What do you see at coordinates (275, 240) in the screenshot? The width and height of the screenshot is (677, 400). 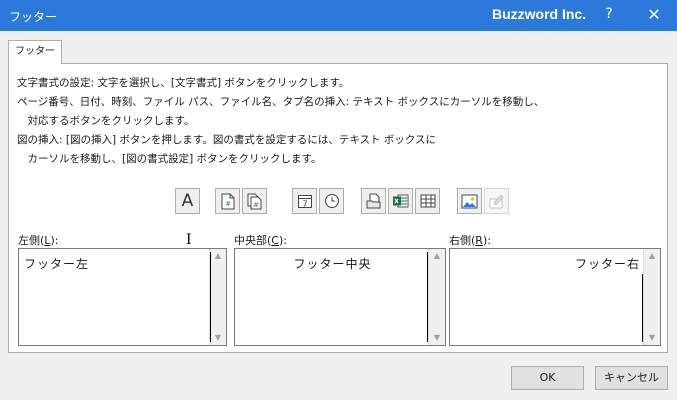 I see `center-accesskey: C` at bounding box center [275, 240].